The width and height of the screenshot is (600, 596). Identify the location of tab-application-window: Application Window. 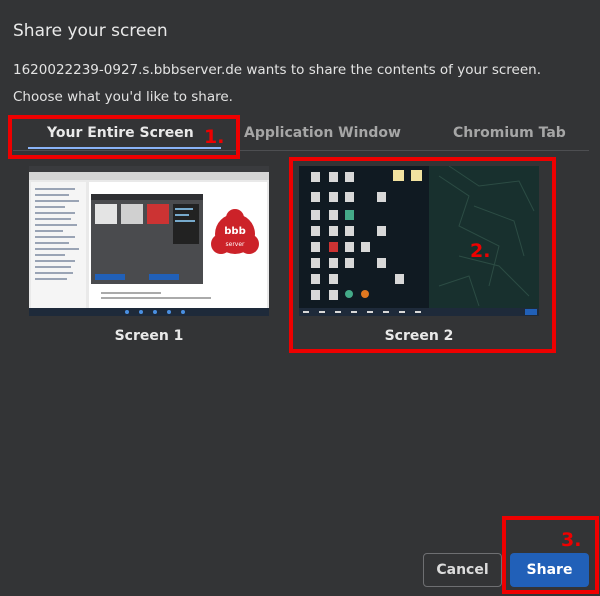
(322, 133).